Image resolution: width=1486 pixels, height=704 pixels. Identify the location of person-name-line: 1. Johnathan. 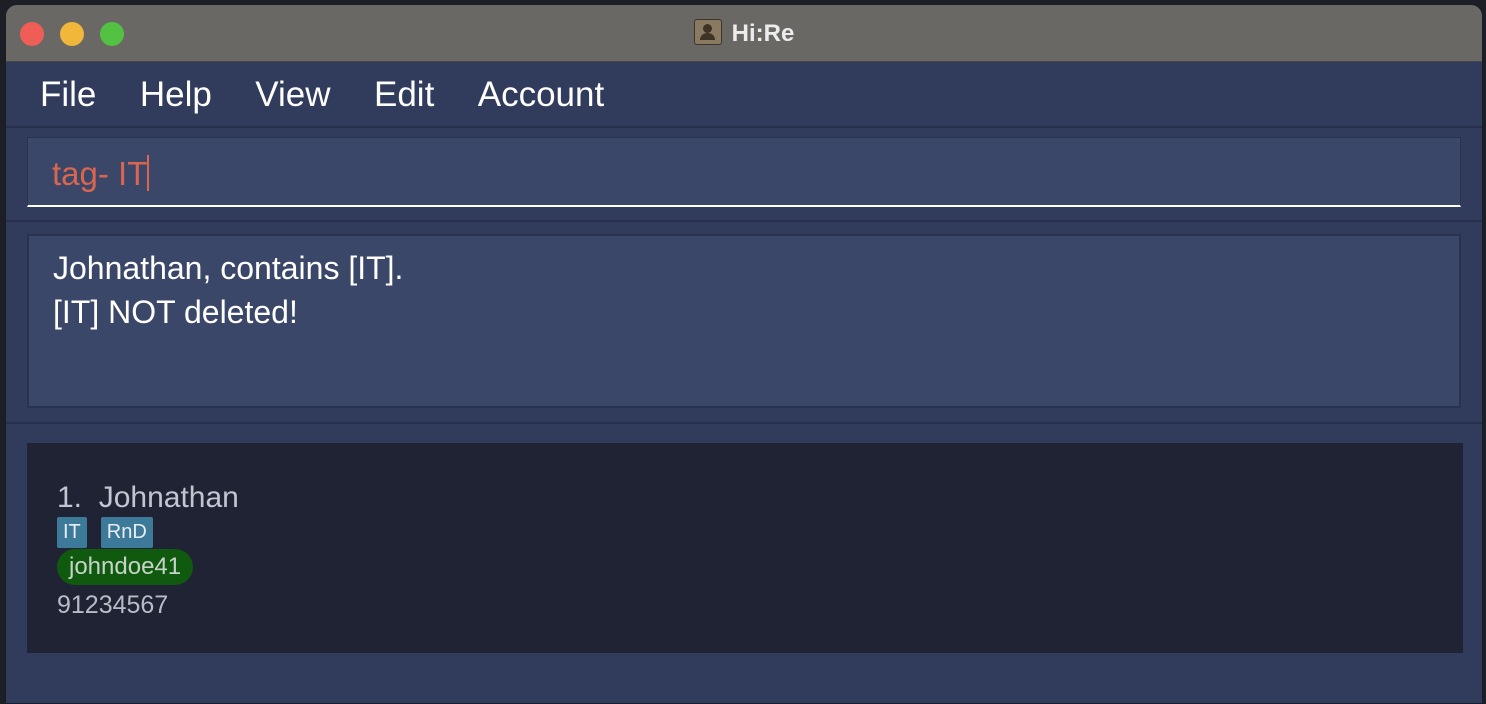
(148, 498).